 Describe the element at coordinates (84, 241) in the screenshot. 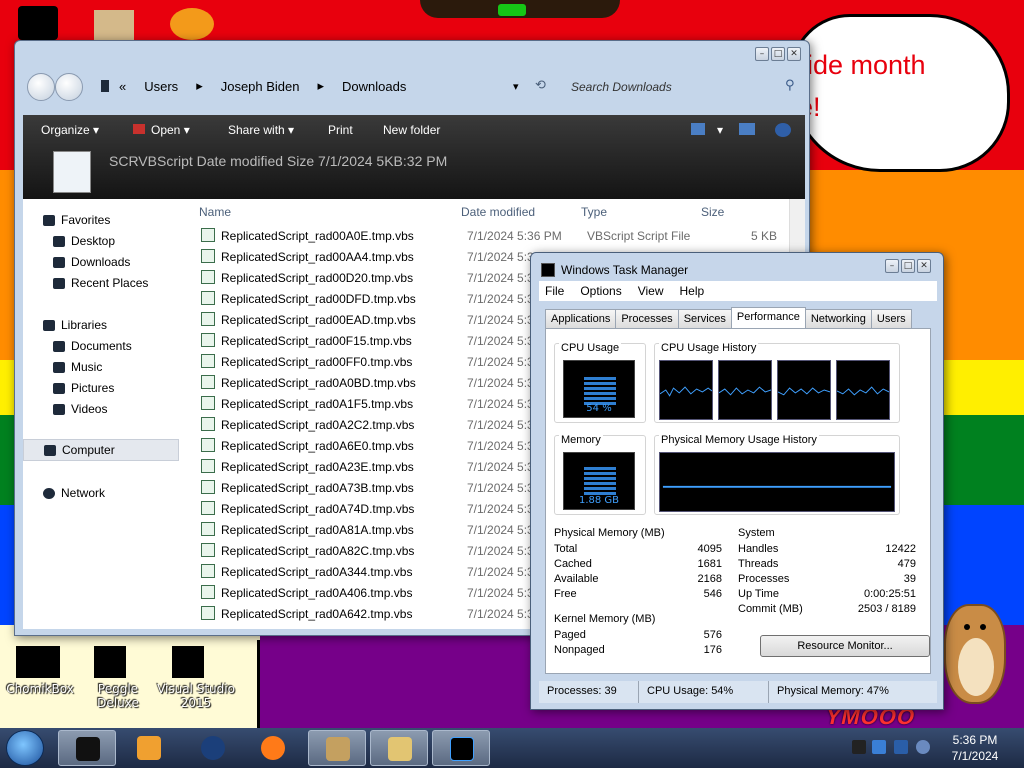

I see `nav-desktop: Desktop` at that location.